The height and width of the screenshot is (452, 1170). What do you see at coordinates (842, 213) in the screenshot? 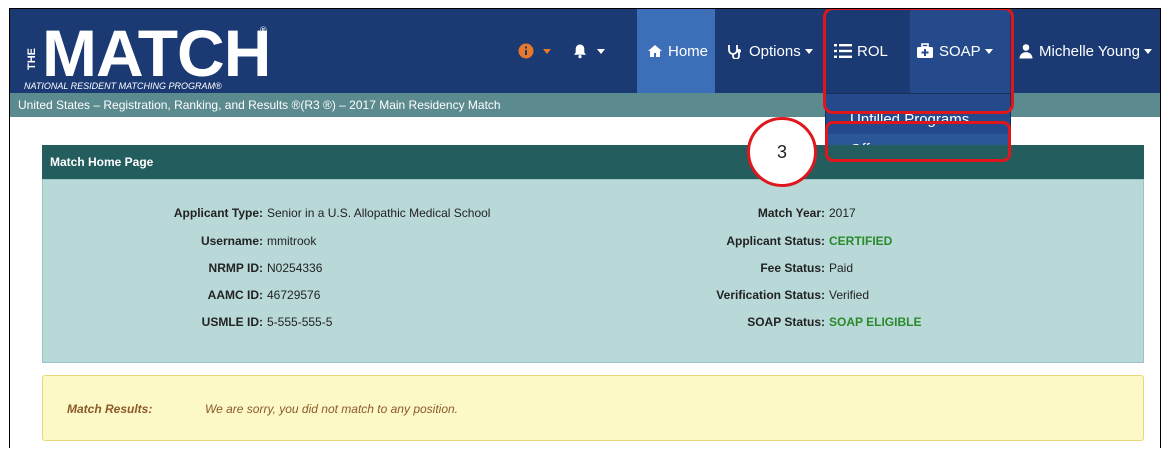
I see `info-value: 2017` at bounding box center [842, 213].